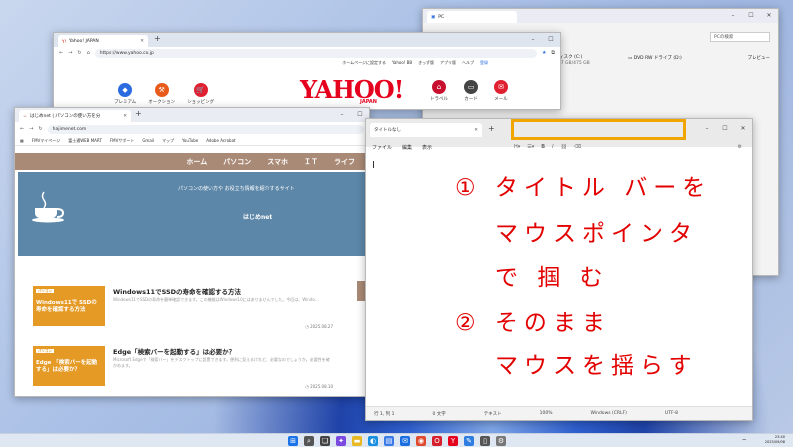 The image size is (793, 447). Describe the element at coordinates (453, 441) in the screenshot. I see `yahoo-icon: Y` at that location.